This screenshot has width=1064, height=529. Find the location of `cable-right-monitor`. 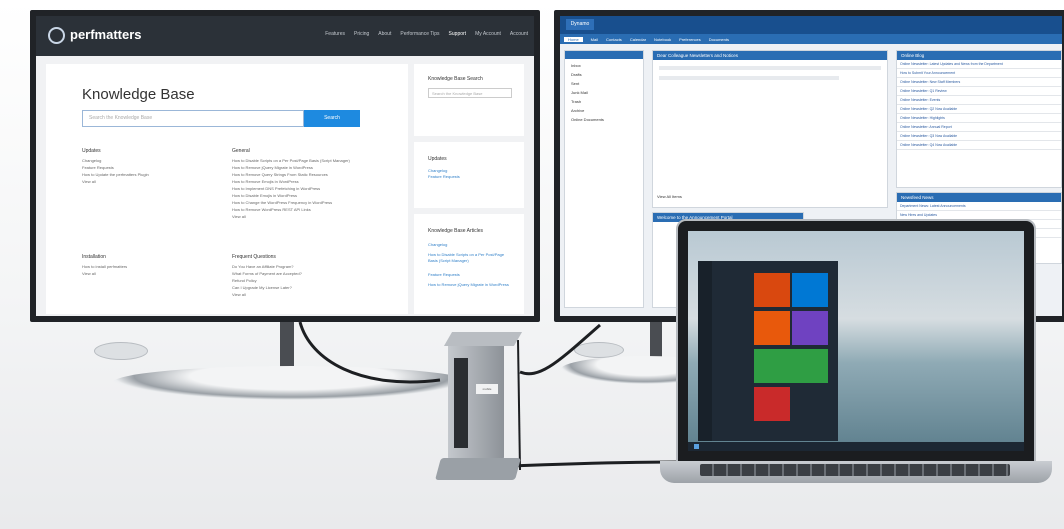

cable-right-monitor is located at coordinates (560, 349).